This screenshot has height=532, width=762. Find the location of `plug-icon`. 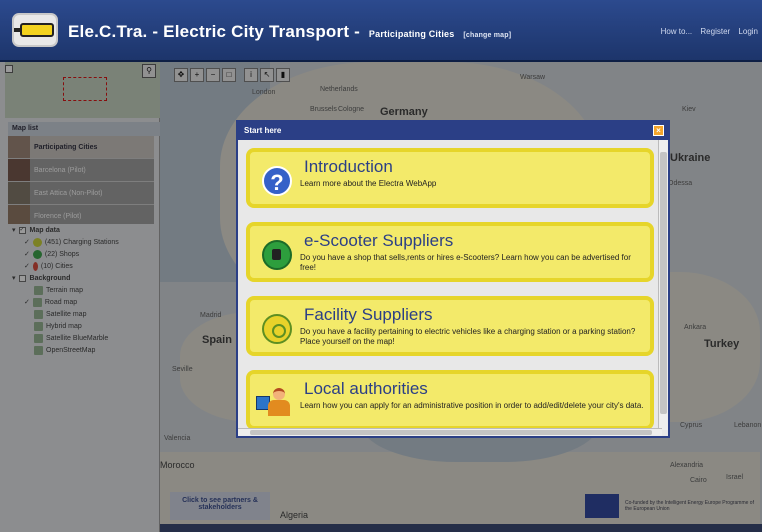

plug-icon is located at coordinates (34, 30).